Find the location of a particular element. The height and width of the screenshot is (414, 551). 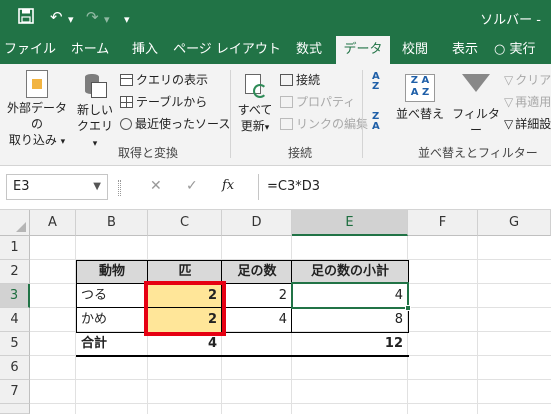

column-header-c: C is located at coordinates (185, 223).